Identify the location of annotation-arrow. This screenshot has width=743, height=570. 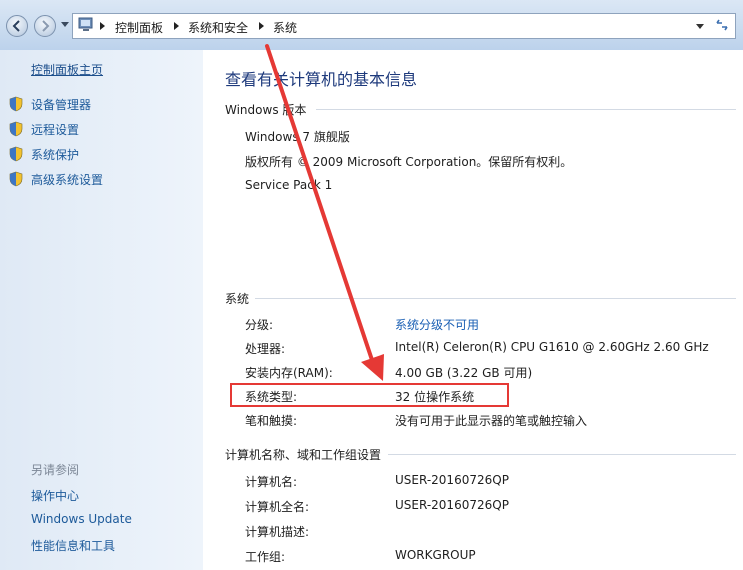
(324, 212).